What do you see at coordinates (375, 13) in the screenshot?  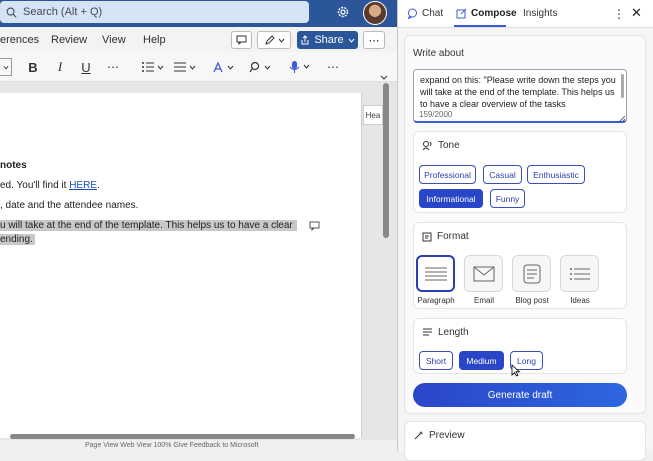 I see `avatar` at bounding box center [375, 13].